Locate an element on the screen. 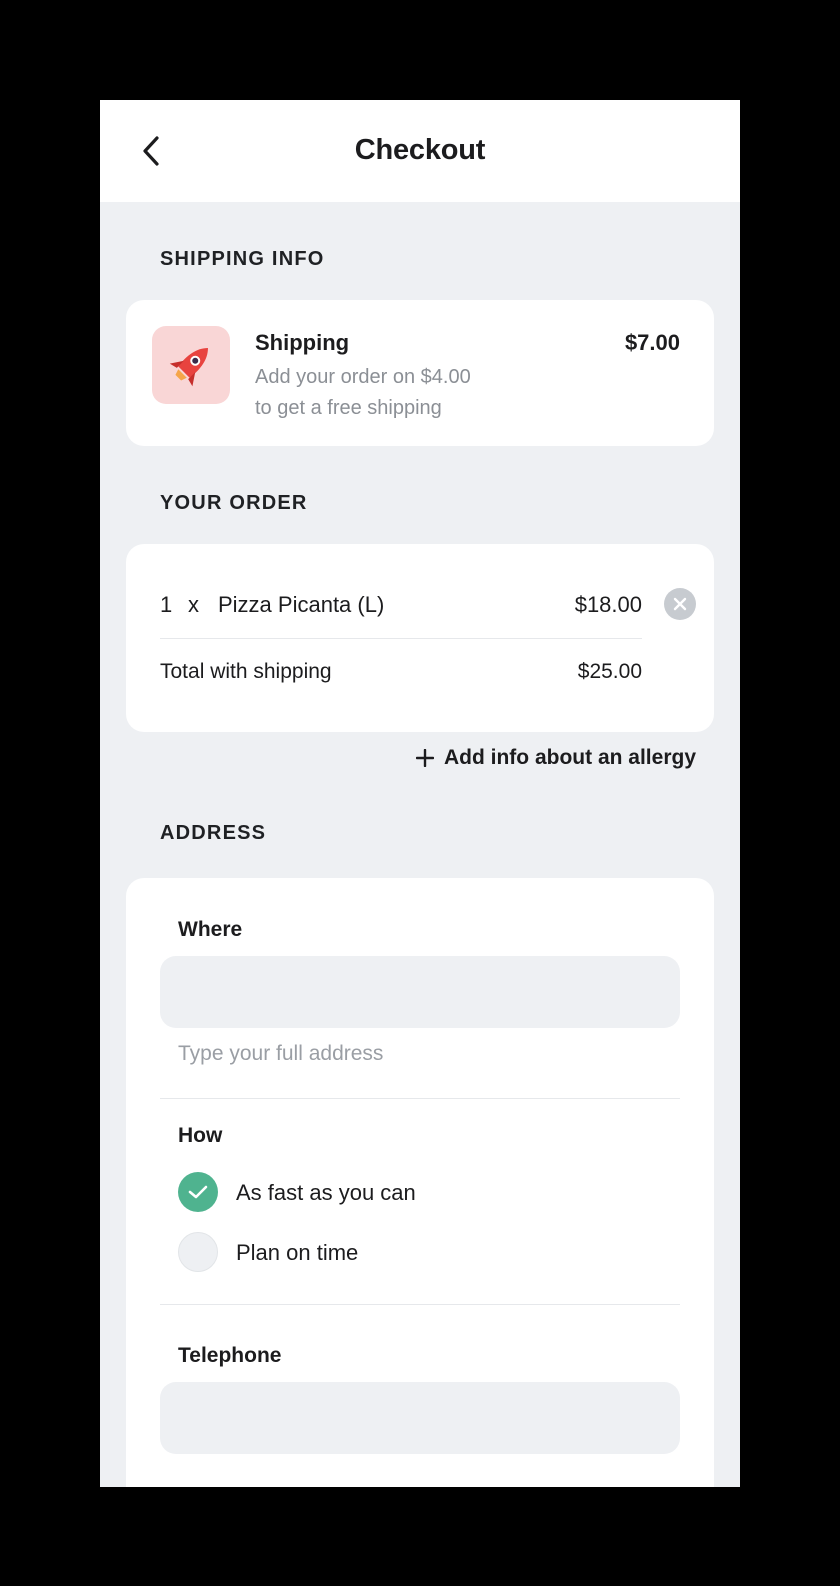 The height and width of the screenshot is (1586, 840). how-divider is located at coordinates (420, 1304).